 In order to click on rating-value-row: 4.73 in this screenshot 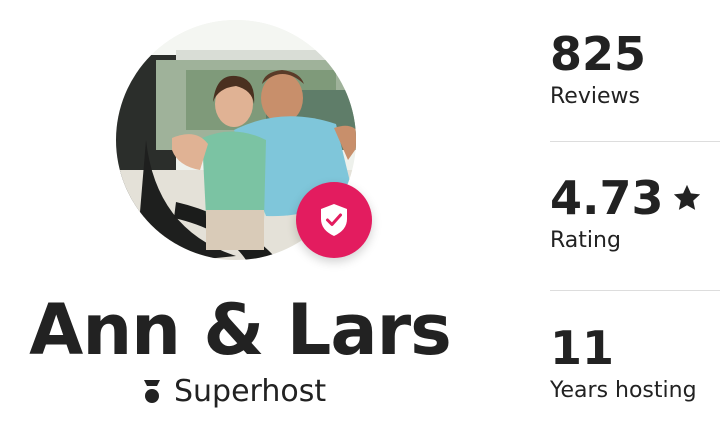, I will do `click(635, 198)`.